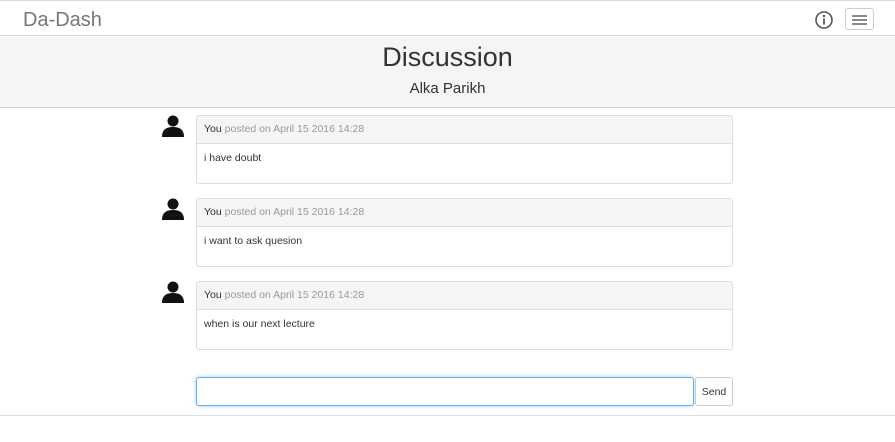 The image size is (895, 442). I want to click on page-subtitle: Alka Parikh, so click(447, 88).